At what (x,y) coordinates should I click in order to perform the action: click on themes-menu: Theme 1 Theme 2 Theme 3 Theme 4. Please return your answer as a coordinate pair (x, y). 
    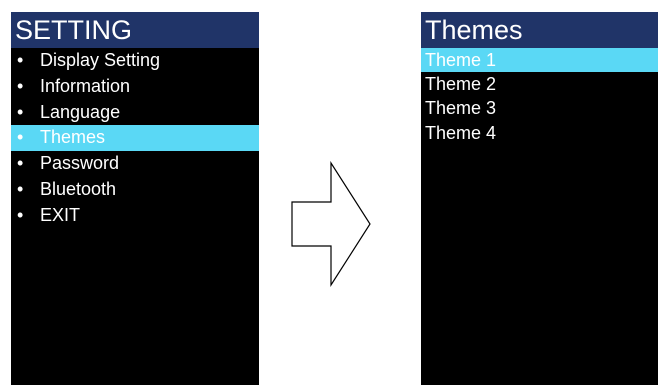
    Looking at the image, I should click on (539, 96).